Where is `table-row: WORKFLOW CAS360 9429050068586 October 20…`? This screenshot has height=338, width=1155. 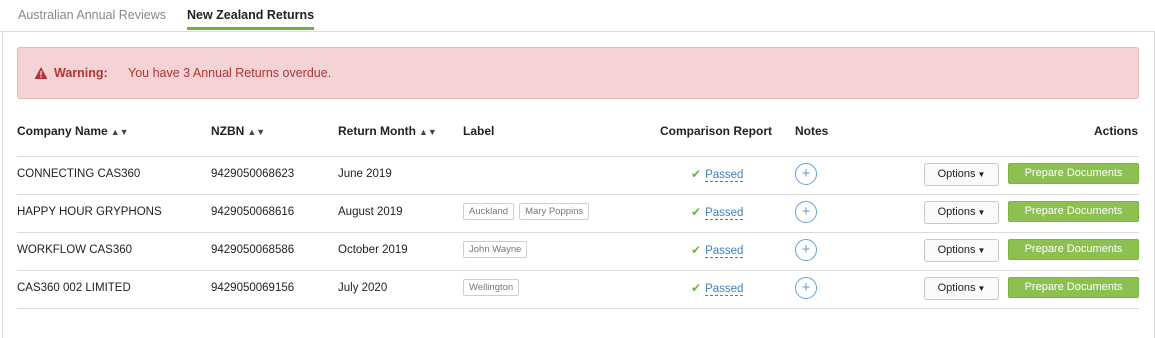
table-row: WORKFLOW CAS360 9429050068586 October 20… is located at coordinates (578, 251).